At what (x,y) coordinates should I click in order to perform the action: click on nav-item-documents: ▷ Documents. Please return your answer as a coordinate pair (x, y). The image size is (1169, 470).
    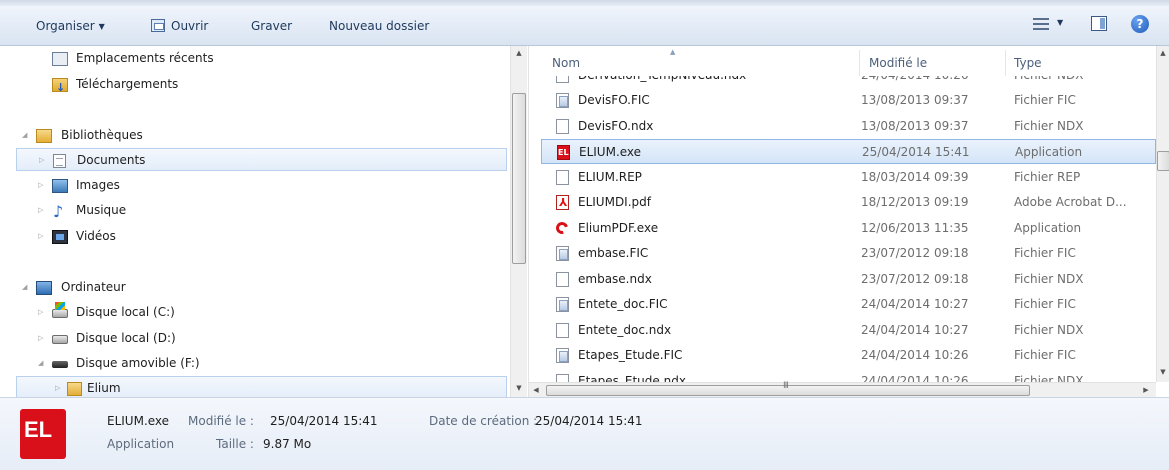
    Looking at the image, I should click on (261, 159).